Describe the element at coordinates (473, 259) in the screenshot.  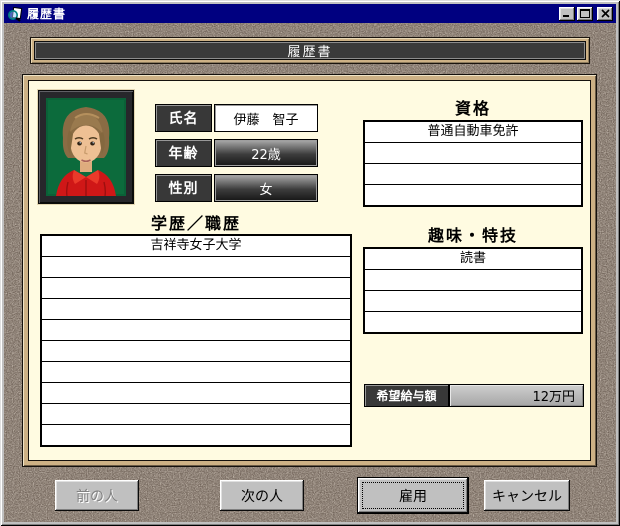
I see `hobby-row: 読書` at that location.